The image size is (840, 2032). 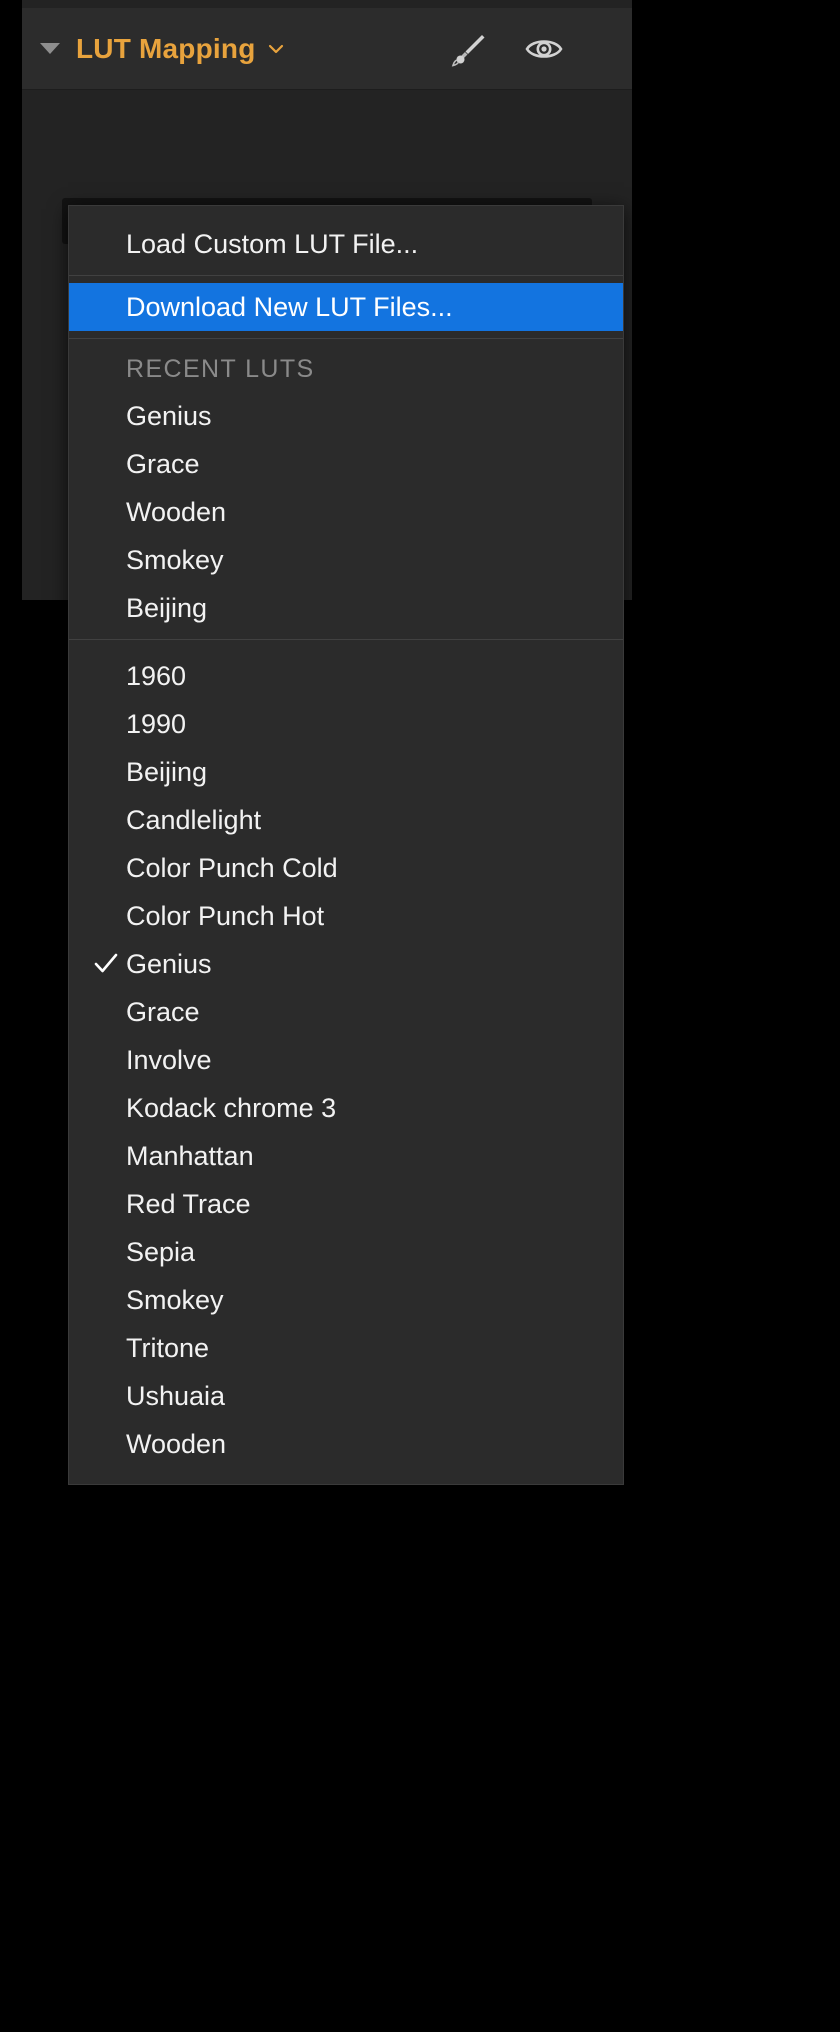 I want to click on menu-item-lut-beijing: Beijing, so click(x=346, y=772).